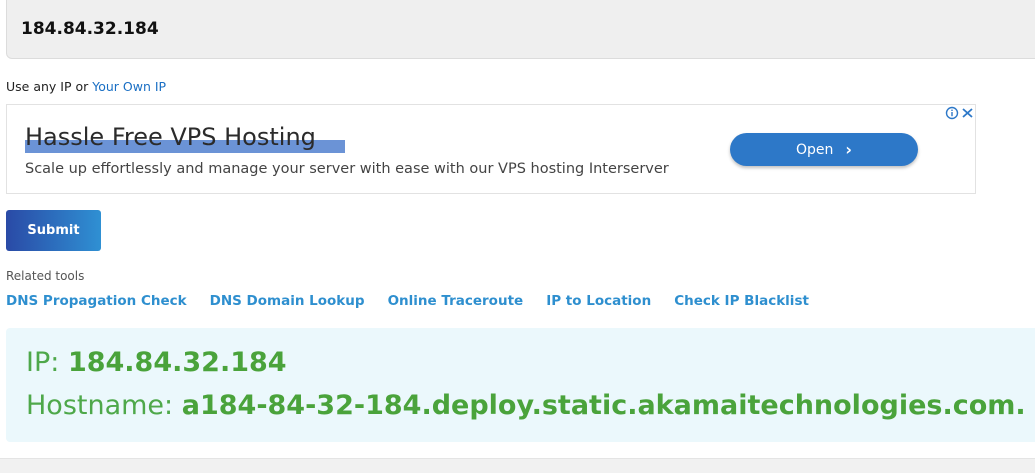  I want to click on result-ip-line: IP: 184.84.32.184, so click(156, 362).